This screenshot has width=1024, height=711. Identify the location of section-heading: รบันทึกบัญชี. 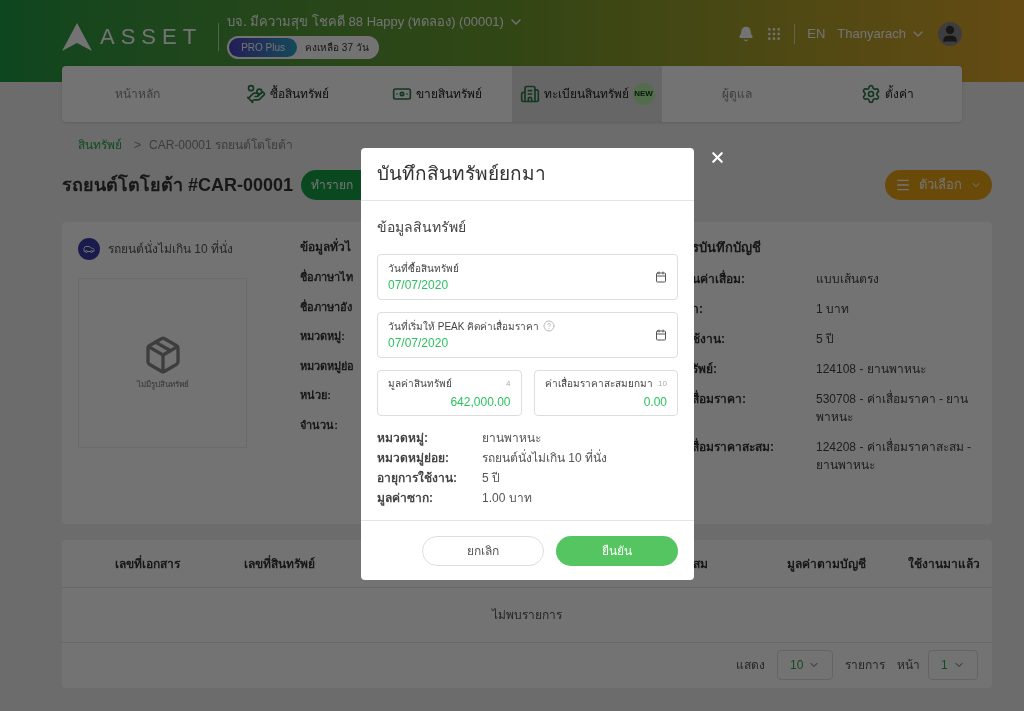
(727, 248).